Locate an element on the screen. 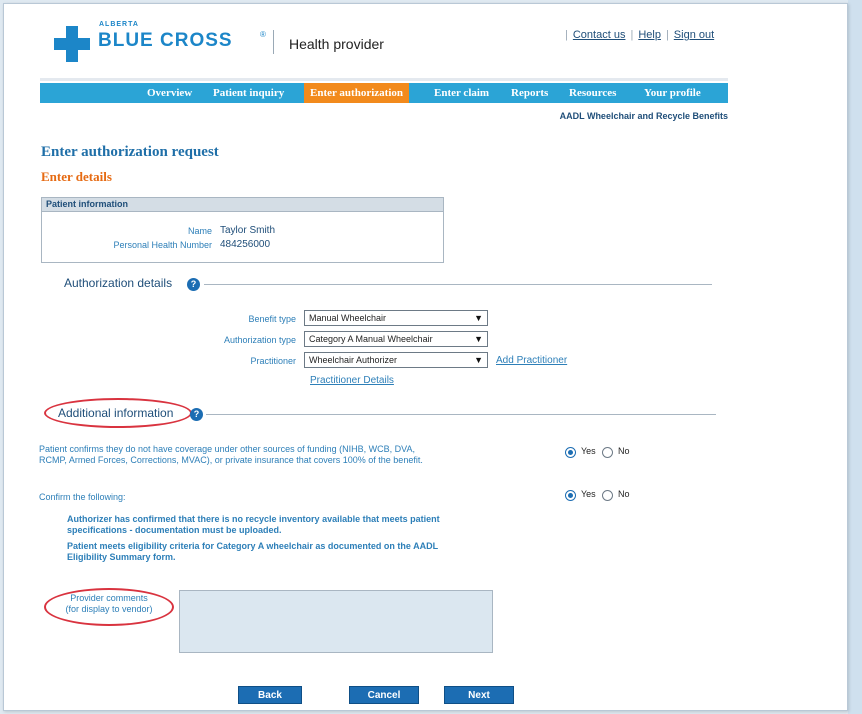 This screenshot has height=714, width=862. portal-title: Health provider is located at coordinates (336, 44).